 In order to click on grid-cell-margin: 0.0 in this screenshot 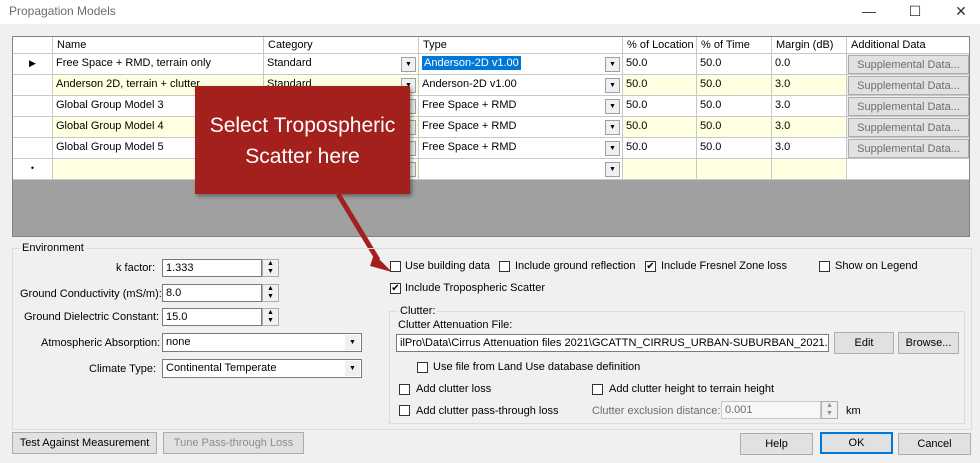, I will do `click(809, 64)`.